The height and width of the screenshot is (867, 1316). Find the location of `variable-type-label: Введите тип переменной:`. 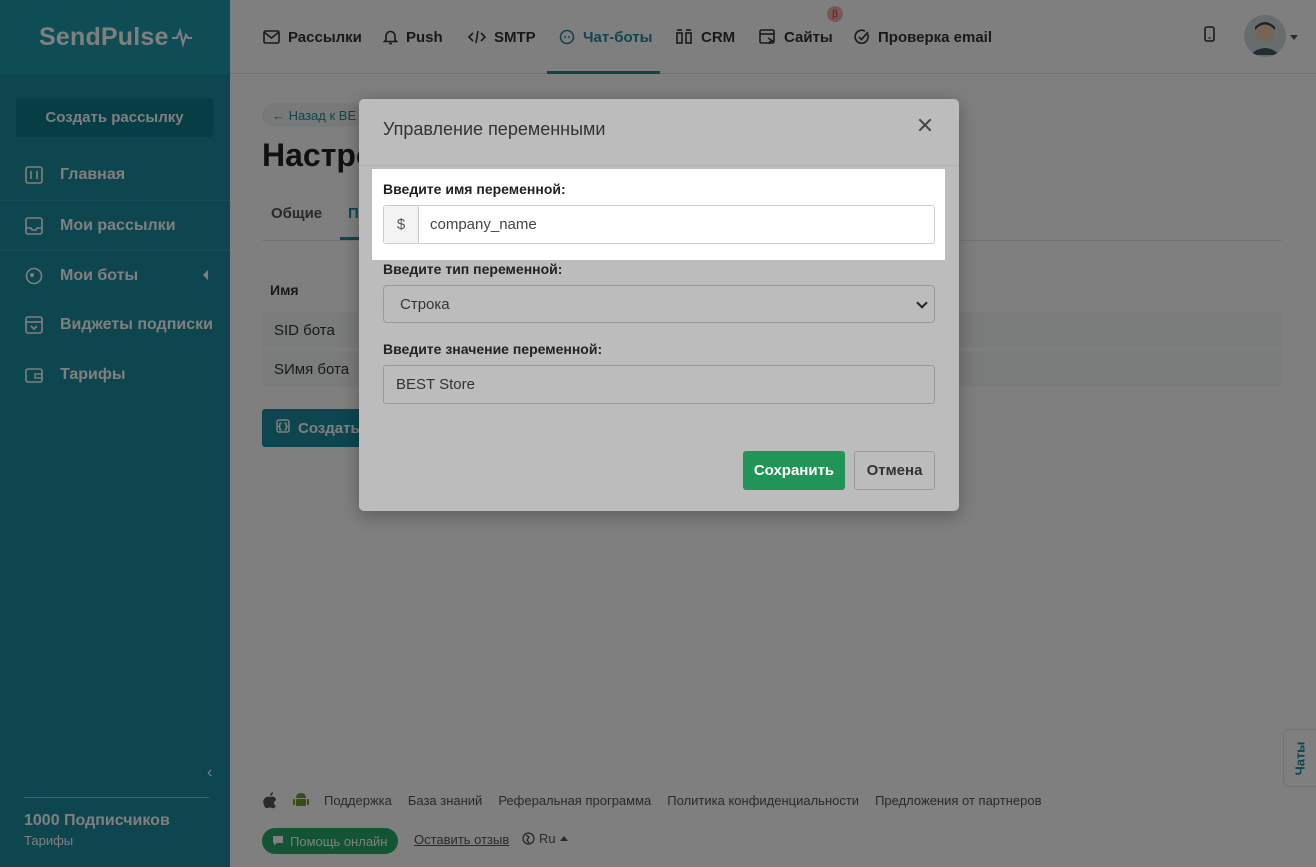

variable-type-label: Введите тип переменной: is located at coordinates (473, 269).